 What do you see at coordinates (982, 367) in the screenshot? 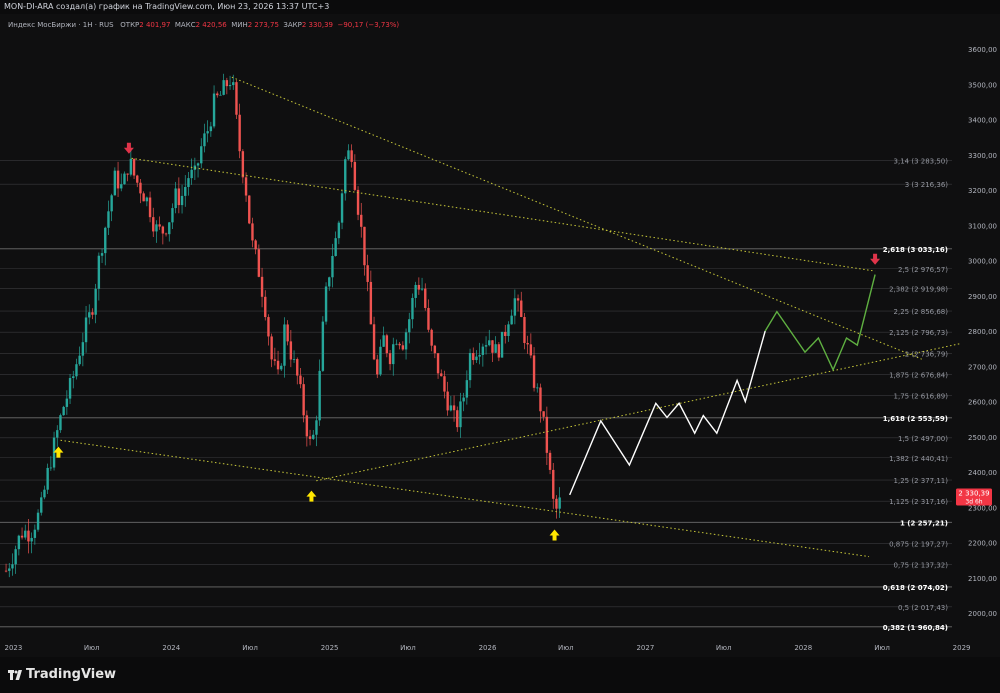
I see `y-axis-tick-label: 2700,00` at bounding box center [982, 367].